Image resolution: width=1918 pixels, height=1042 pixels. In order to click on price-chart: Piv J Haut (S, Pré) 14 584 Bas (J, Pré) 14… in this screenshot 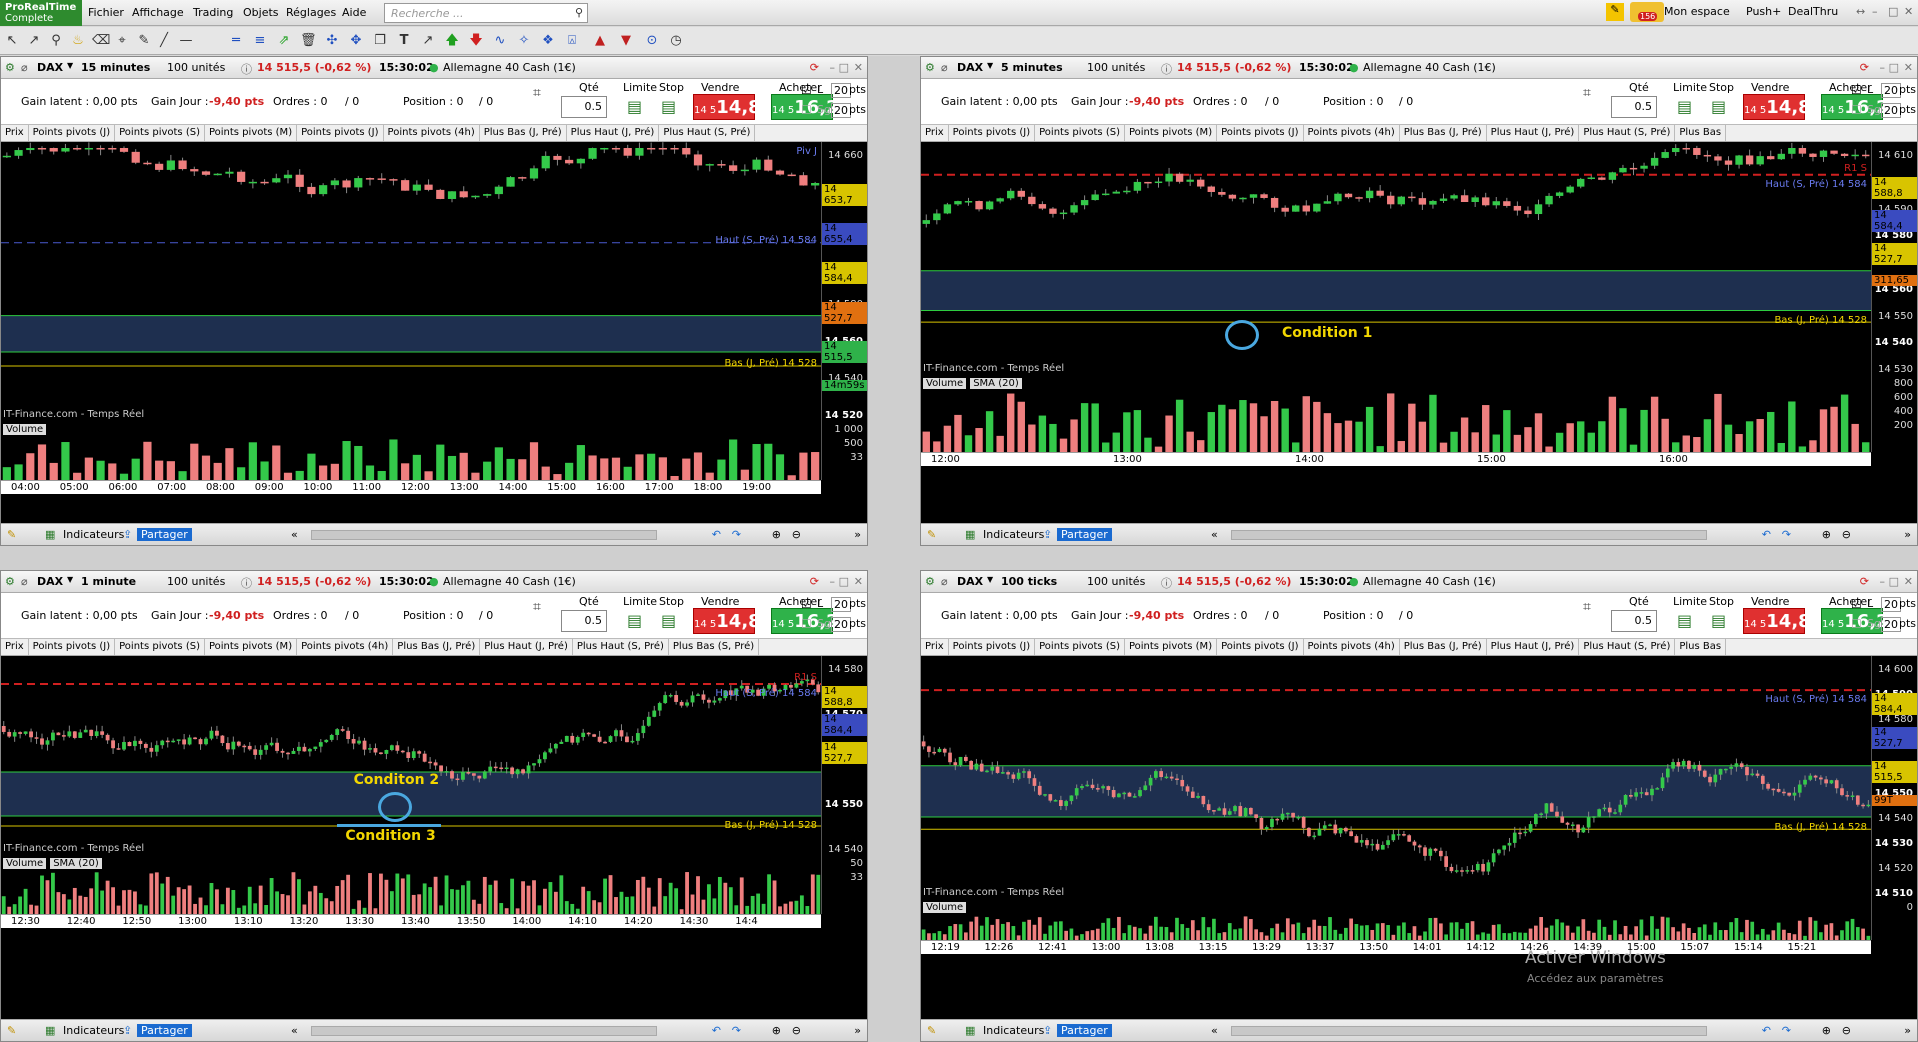, I will do `click(411, 282)`.